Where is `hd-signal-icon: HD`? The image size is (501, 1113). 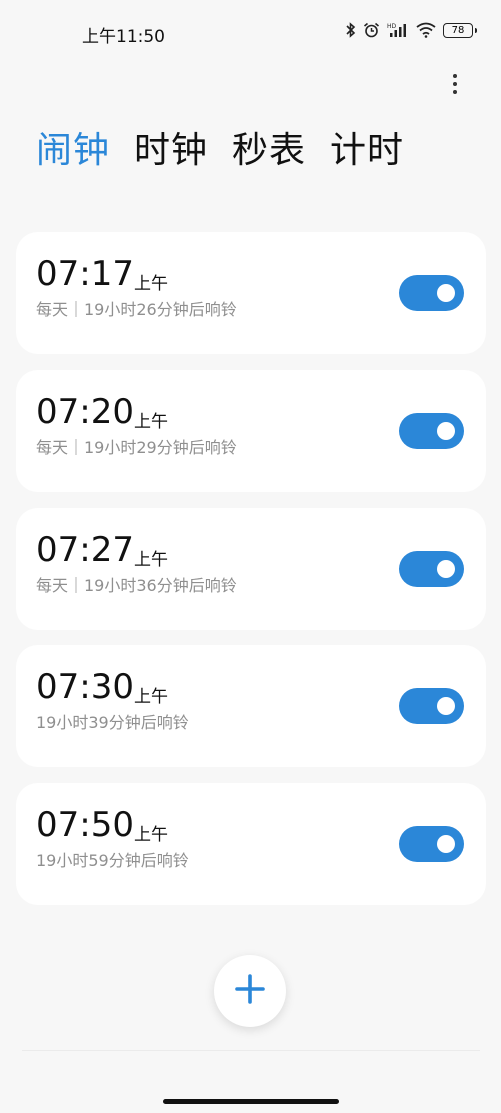
hd-signal-icon: HD is located at coordinates (398, 30).